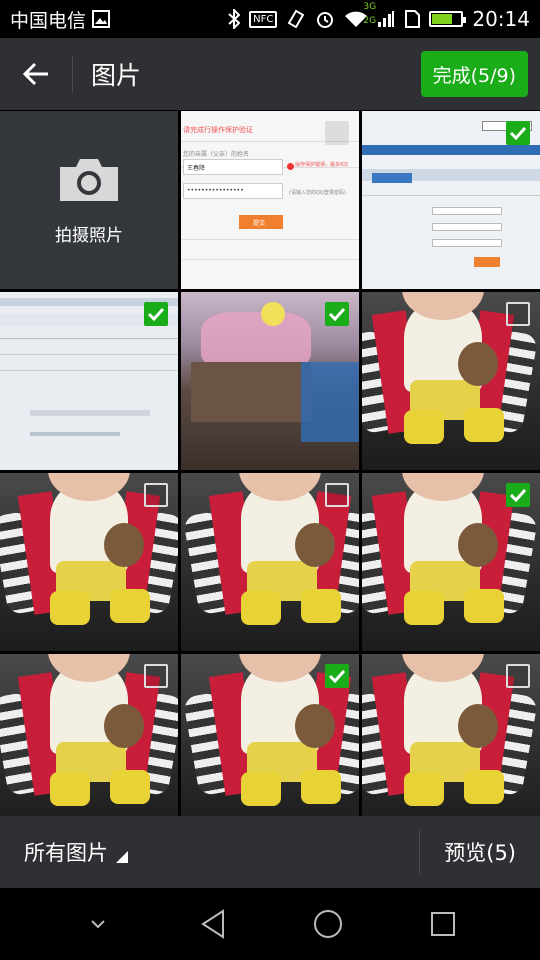 The height and width of the screenshot is (960, 540). Describe the element at coordinates (448, 19) in the screenshot. I see `battery-icon` at that location.